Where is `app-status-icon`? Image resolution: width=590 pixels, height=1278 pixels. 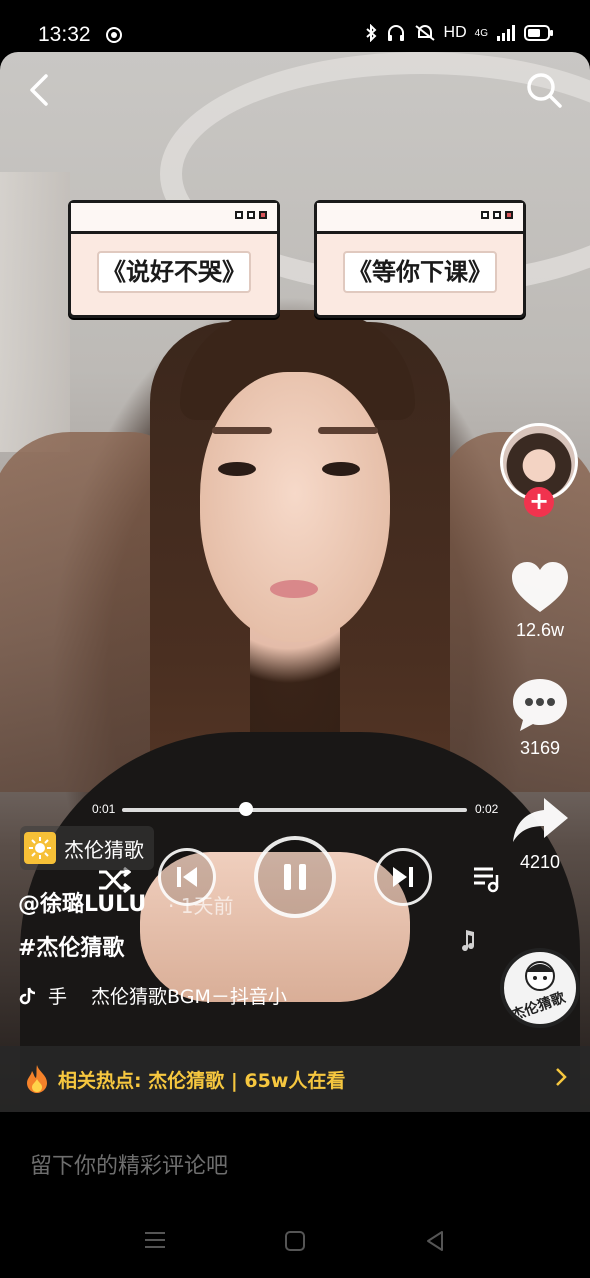 app-status-icon is located at coordinates (114, 35).